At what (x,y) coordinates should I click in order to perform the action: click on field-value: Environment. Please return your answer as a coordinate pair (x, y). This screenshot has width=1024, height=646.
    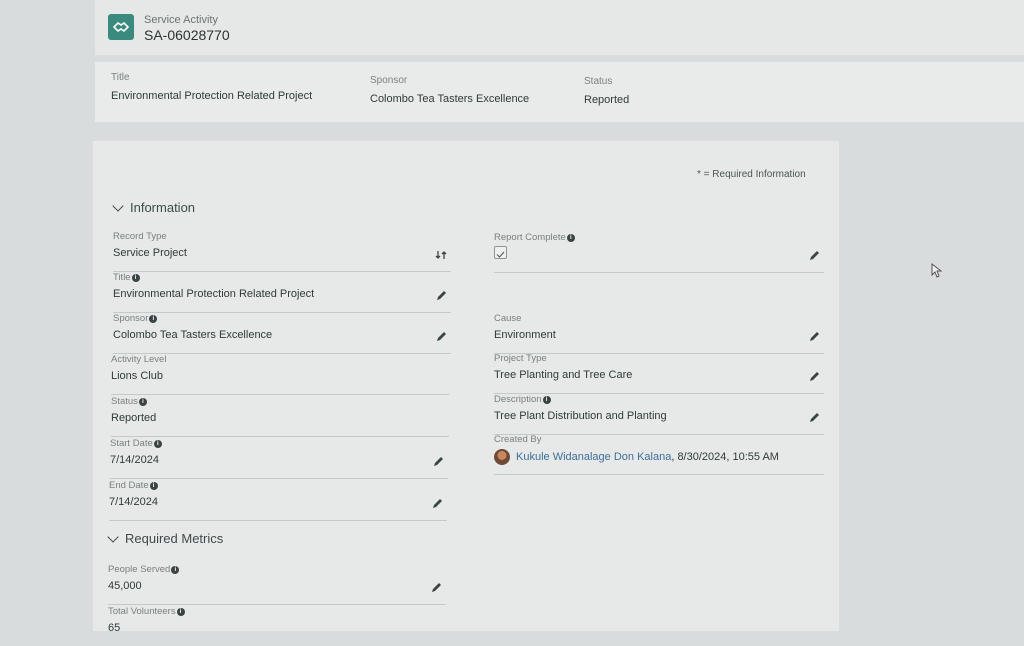
    Looking at the image, I should click on (525, 335).